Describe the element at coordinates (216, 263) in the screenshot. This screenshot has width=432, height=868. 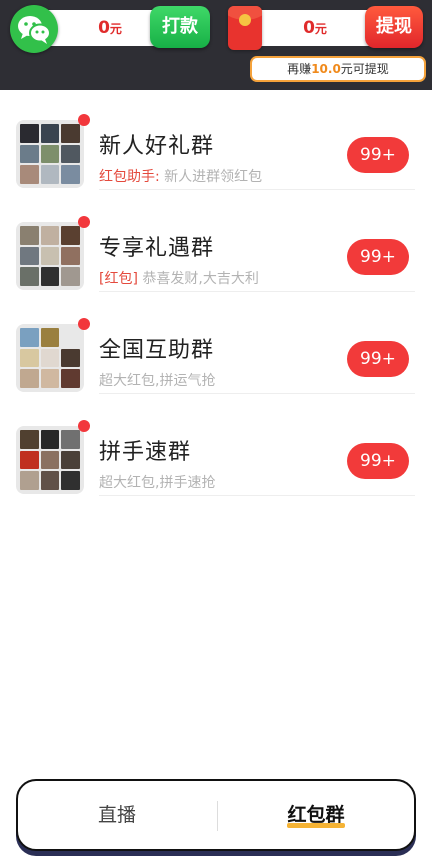
I see `group-row: 专享礼遇群 [红包] 恭喜发财,大吉大利 99+` at that location.